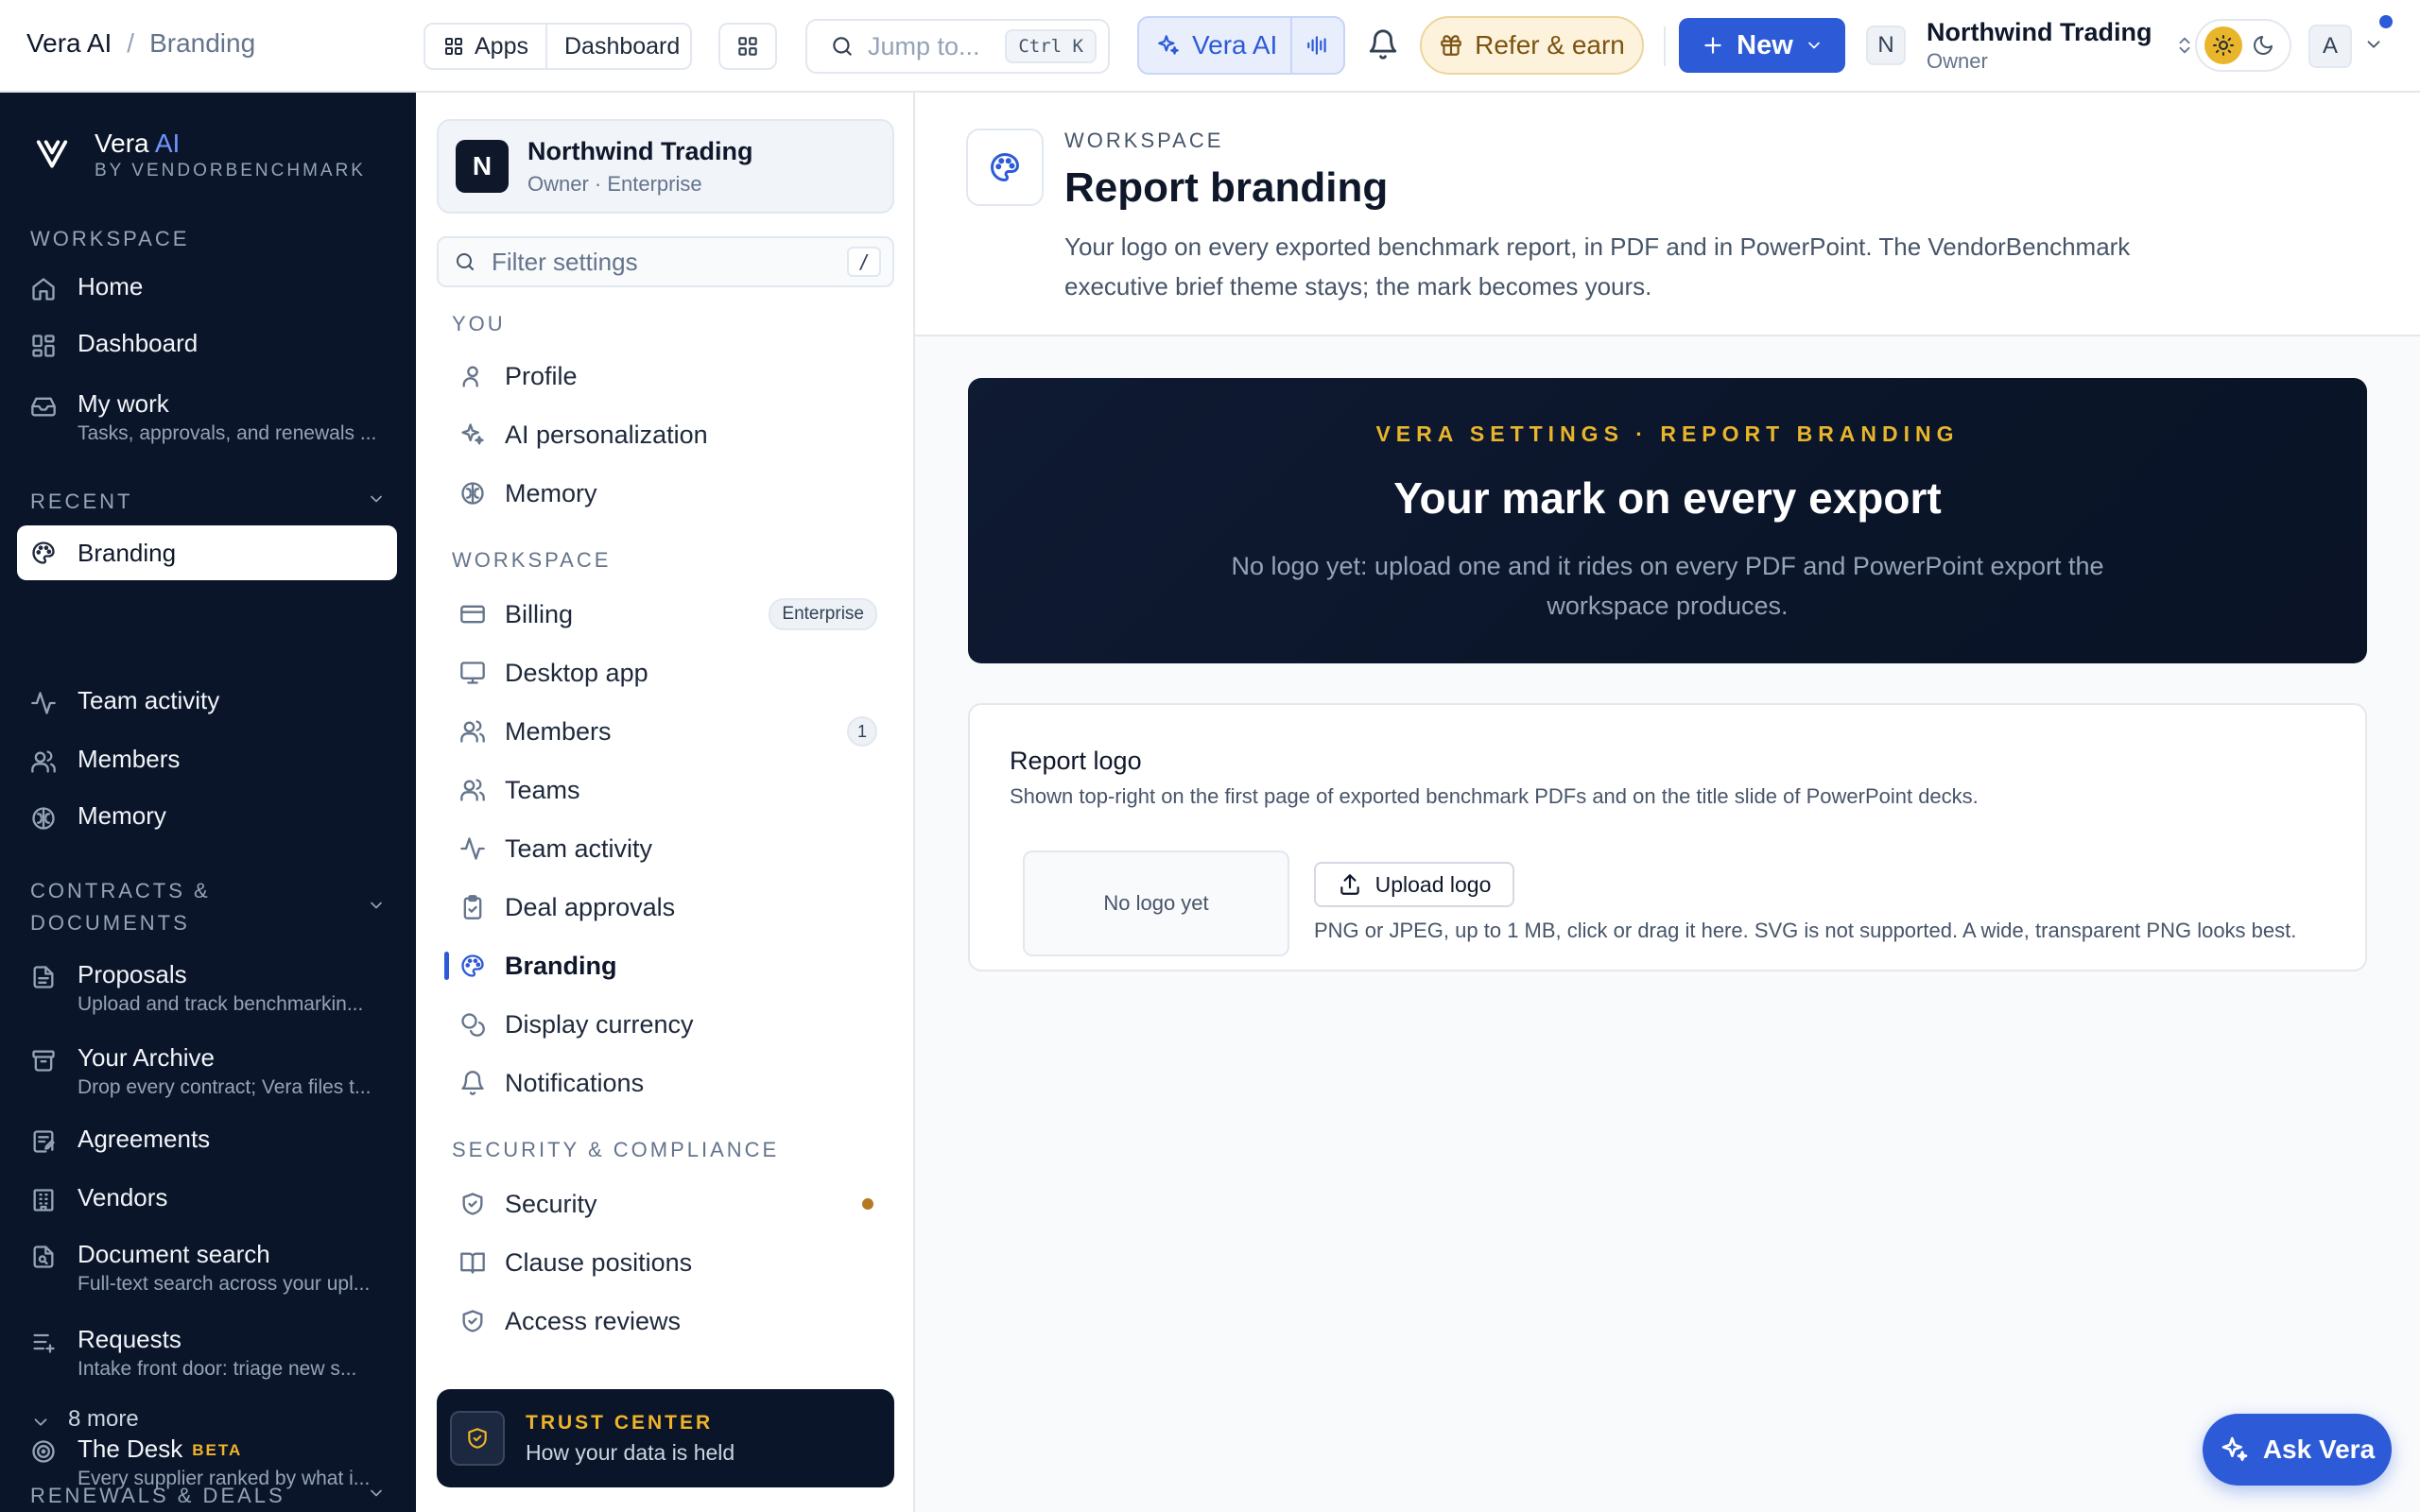  What do you see at coordinates (208, 907) in the screenshot?
I see `contracts-section-header: CONTRACTS & DOCUMENTS` at bounding box center [208, 907].